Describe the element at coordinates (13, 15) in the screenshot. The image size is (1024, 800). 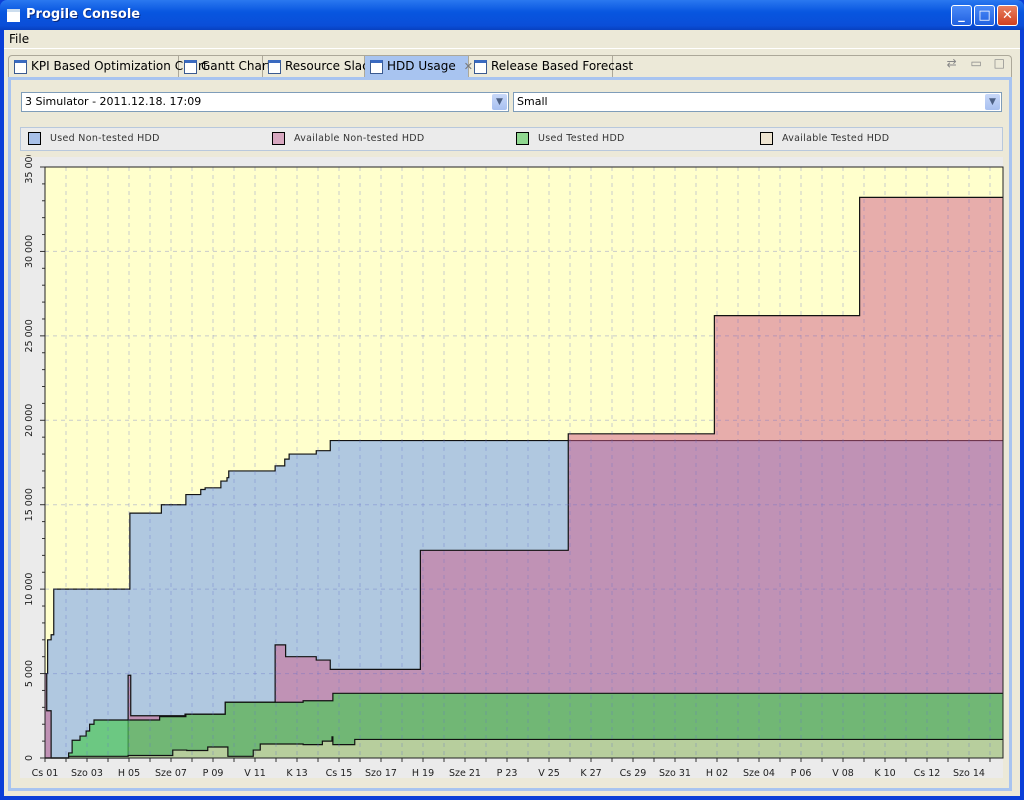
I see `app-icon` at that location.